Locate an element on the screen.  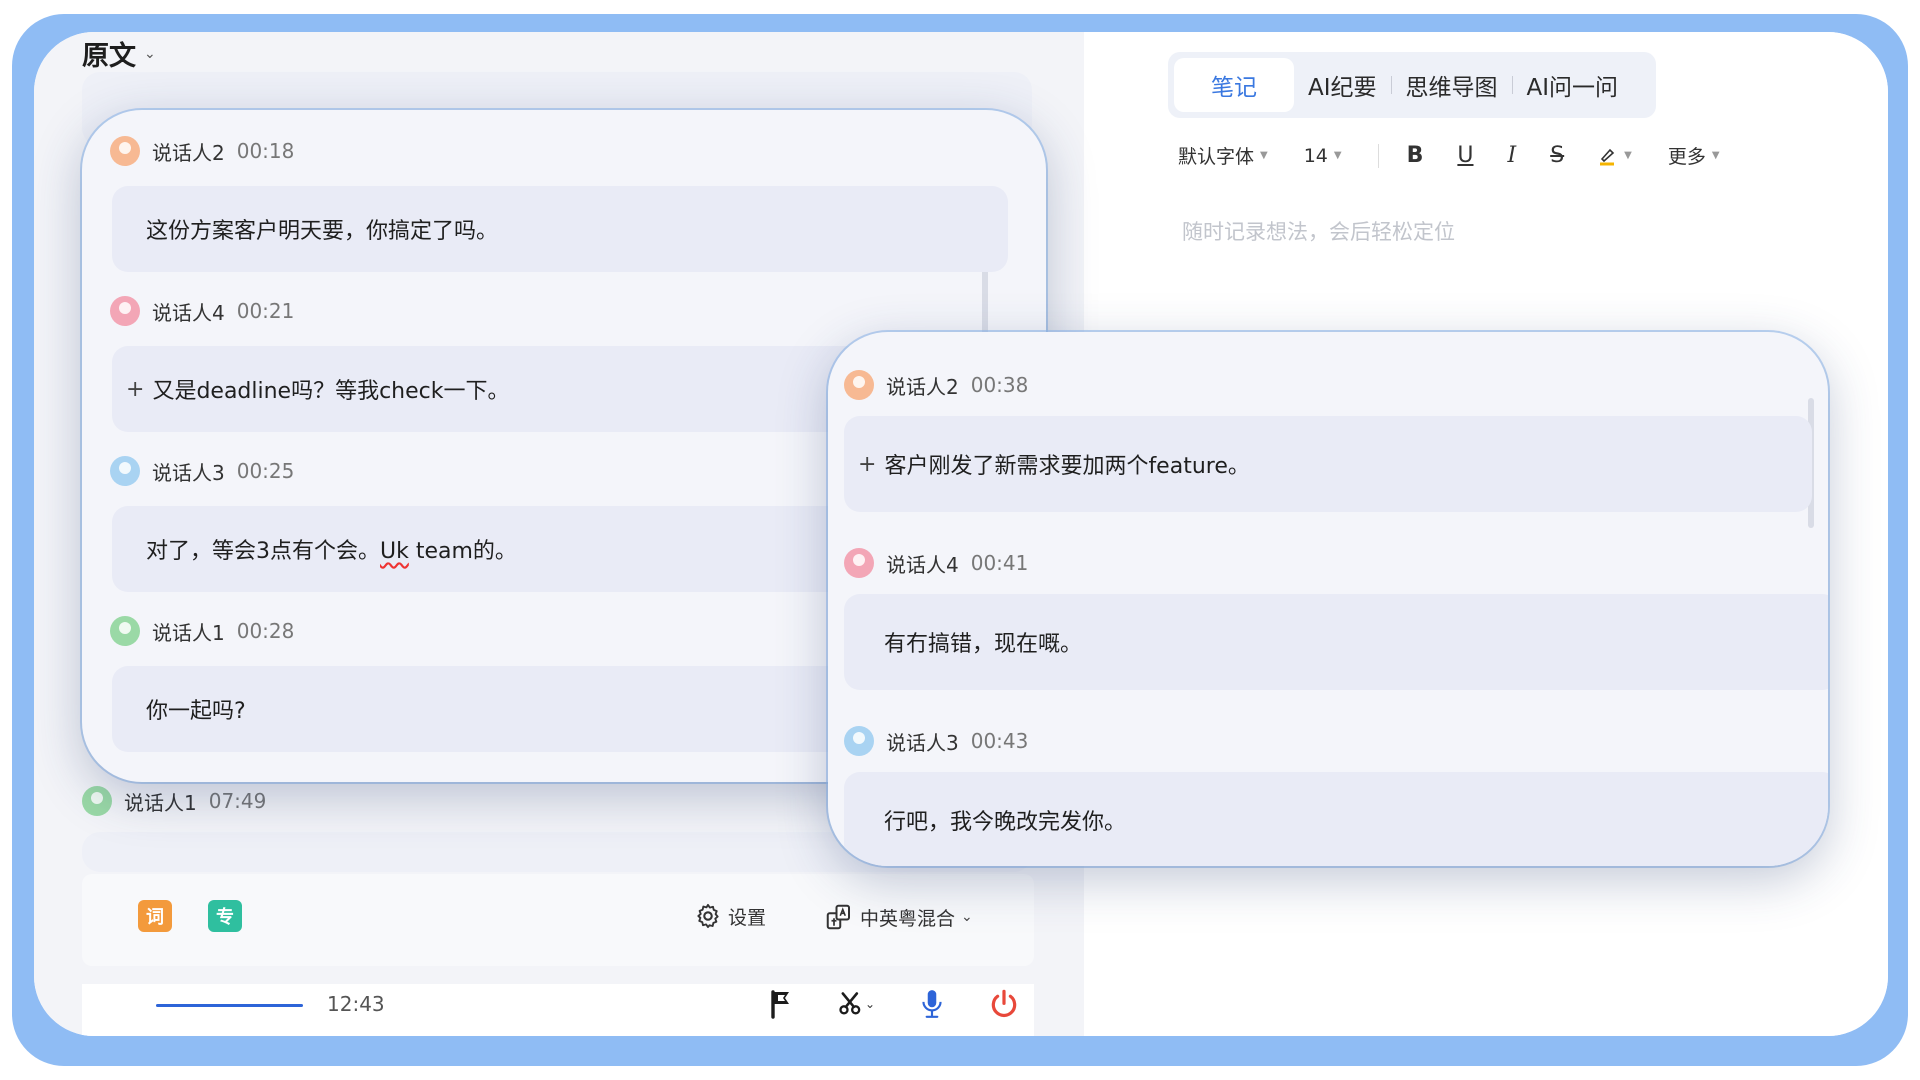
toolbar-divider is located at coordinates (1378, 155).